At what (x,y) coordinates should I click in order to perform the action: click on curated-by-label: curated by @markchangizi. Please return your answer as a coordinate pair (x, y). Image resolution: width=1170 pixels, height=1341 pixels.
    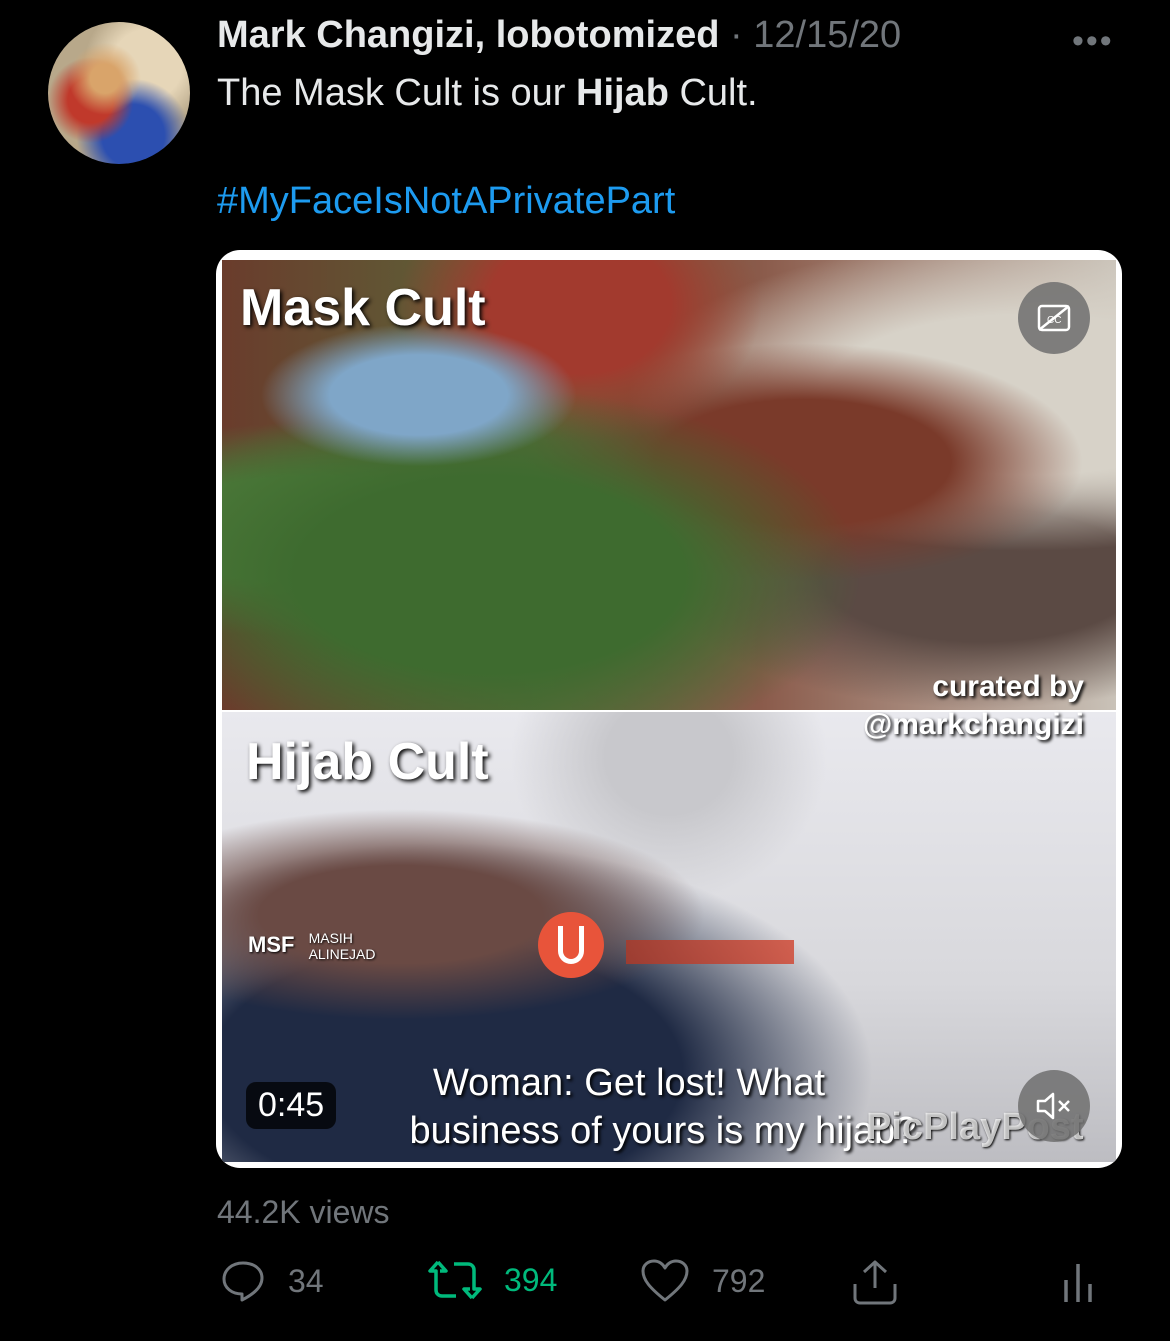
    Looking at the image, I should click on (973, 706).